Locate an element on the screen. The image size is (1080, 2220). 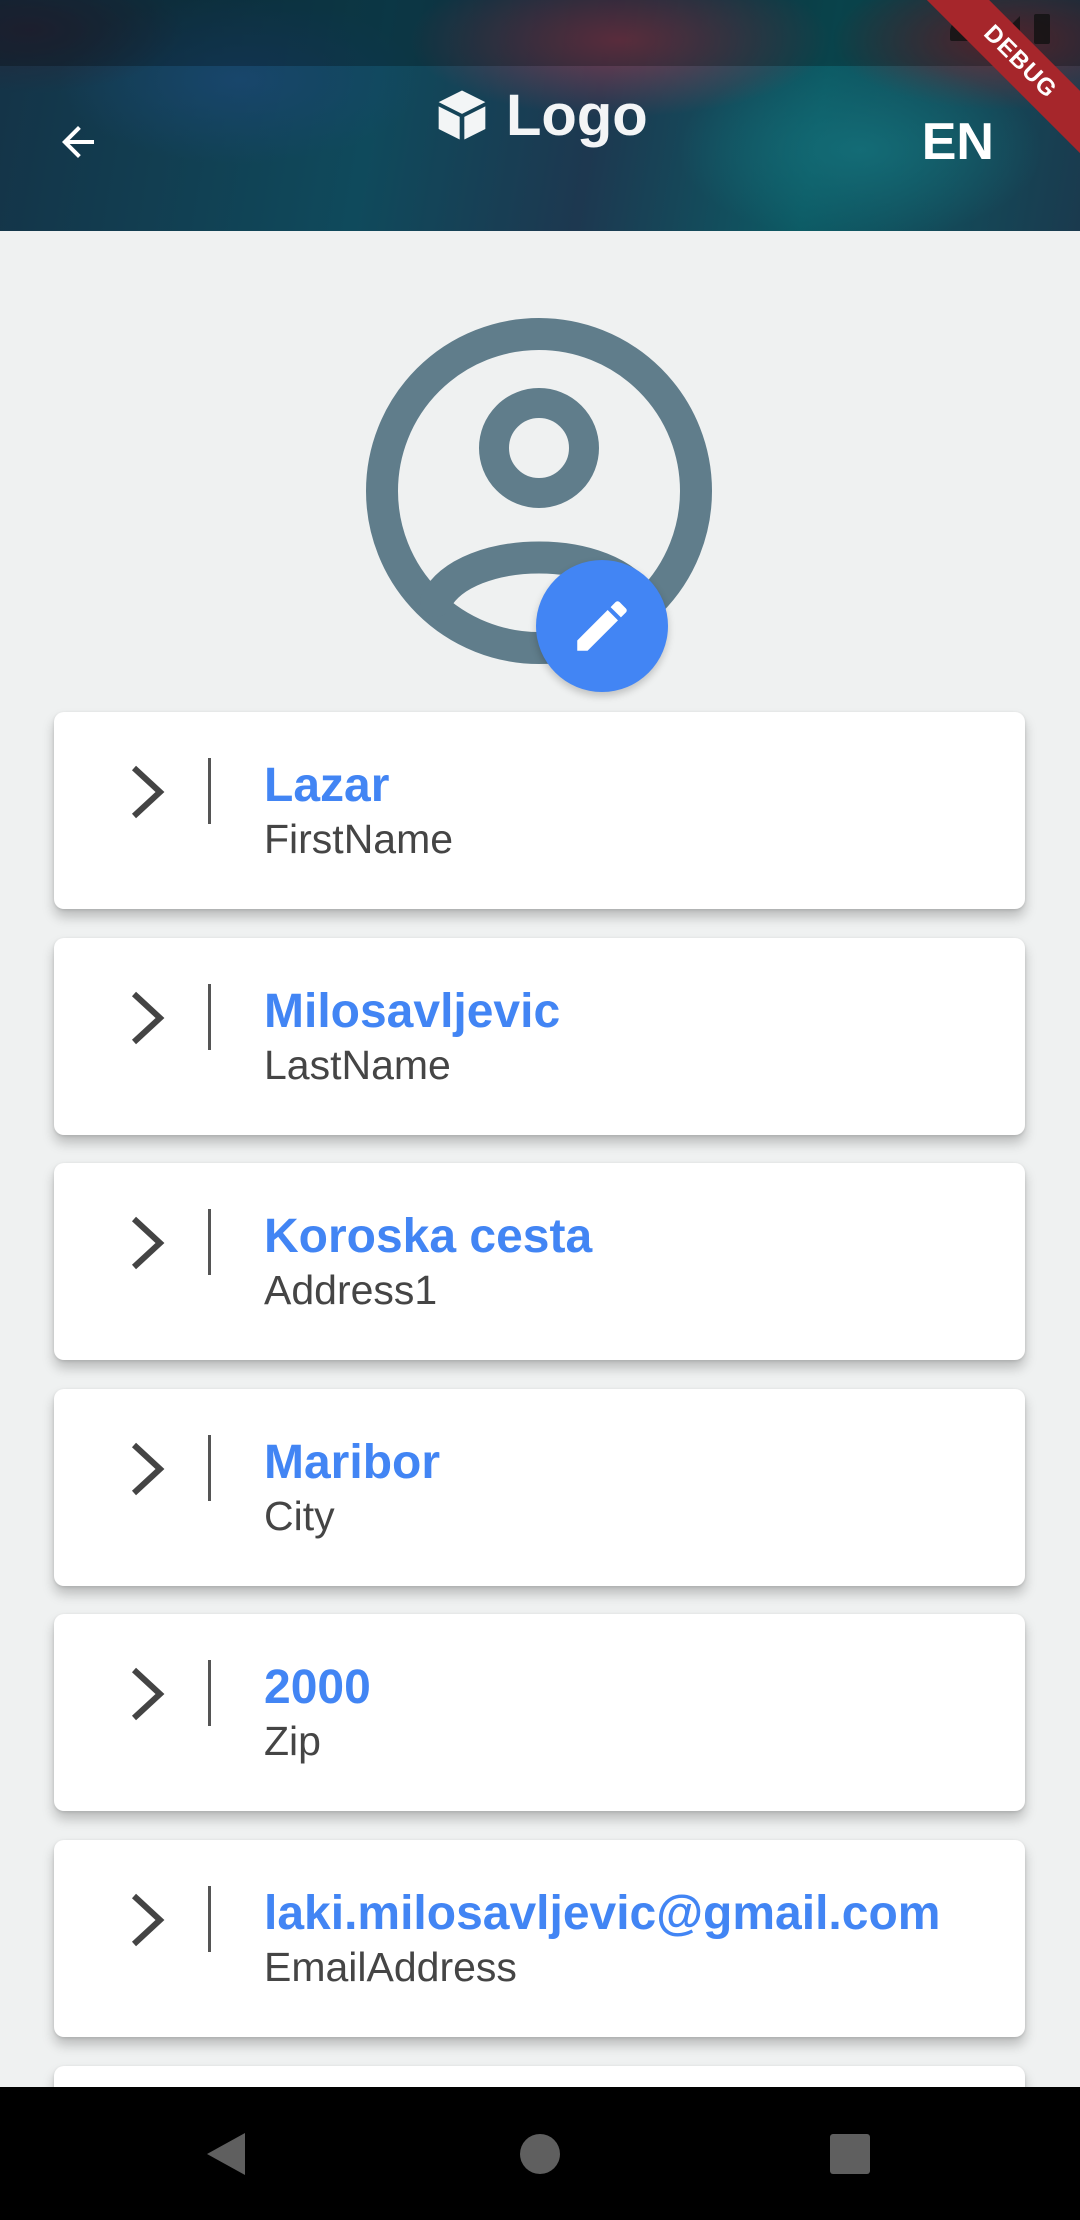
field-value: Lazar is located at coordinates (327, 785).